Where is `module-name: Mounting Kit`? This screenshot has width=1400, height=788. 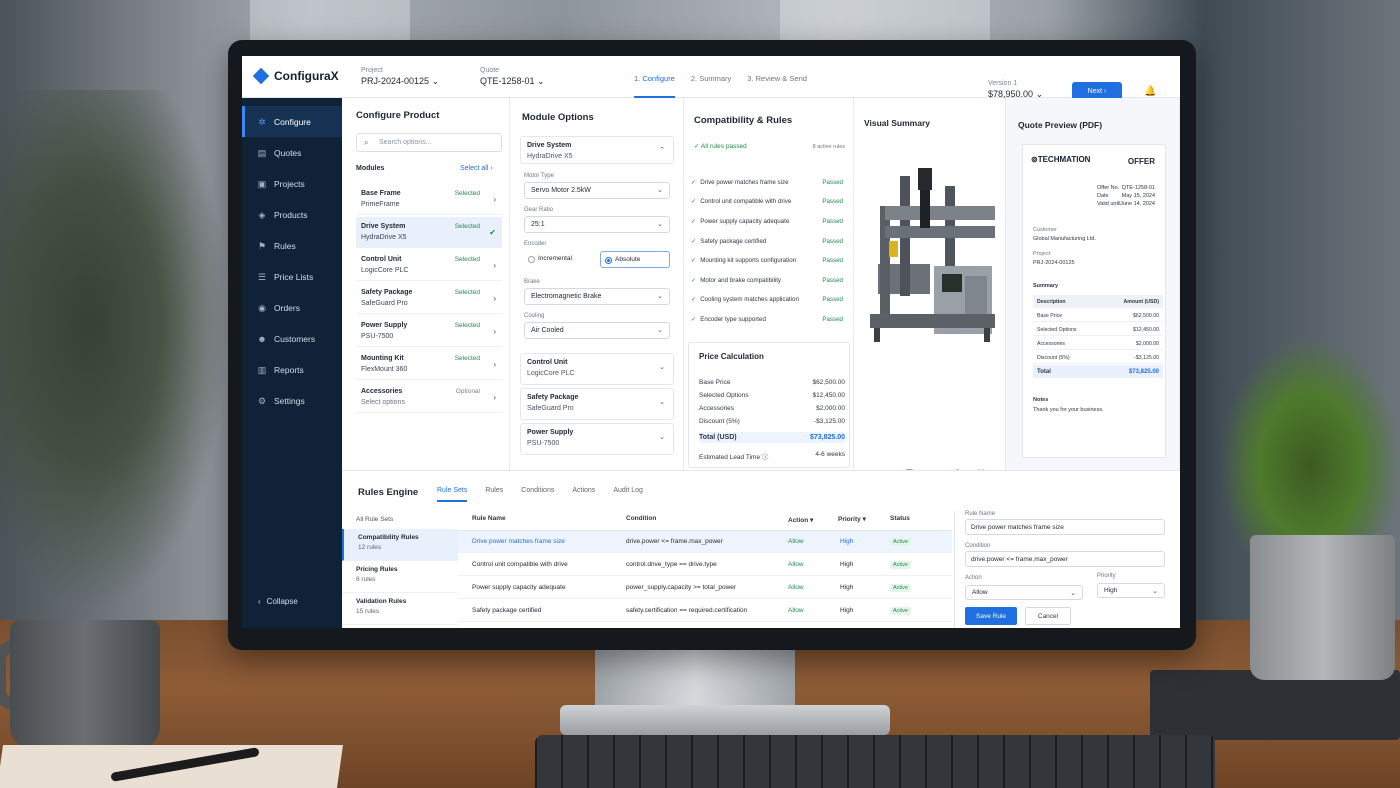
module-name: Mounting Kit is located at coordinates (382, 358).